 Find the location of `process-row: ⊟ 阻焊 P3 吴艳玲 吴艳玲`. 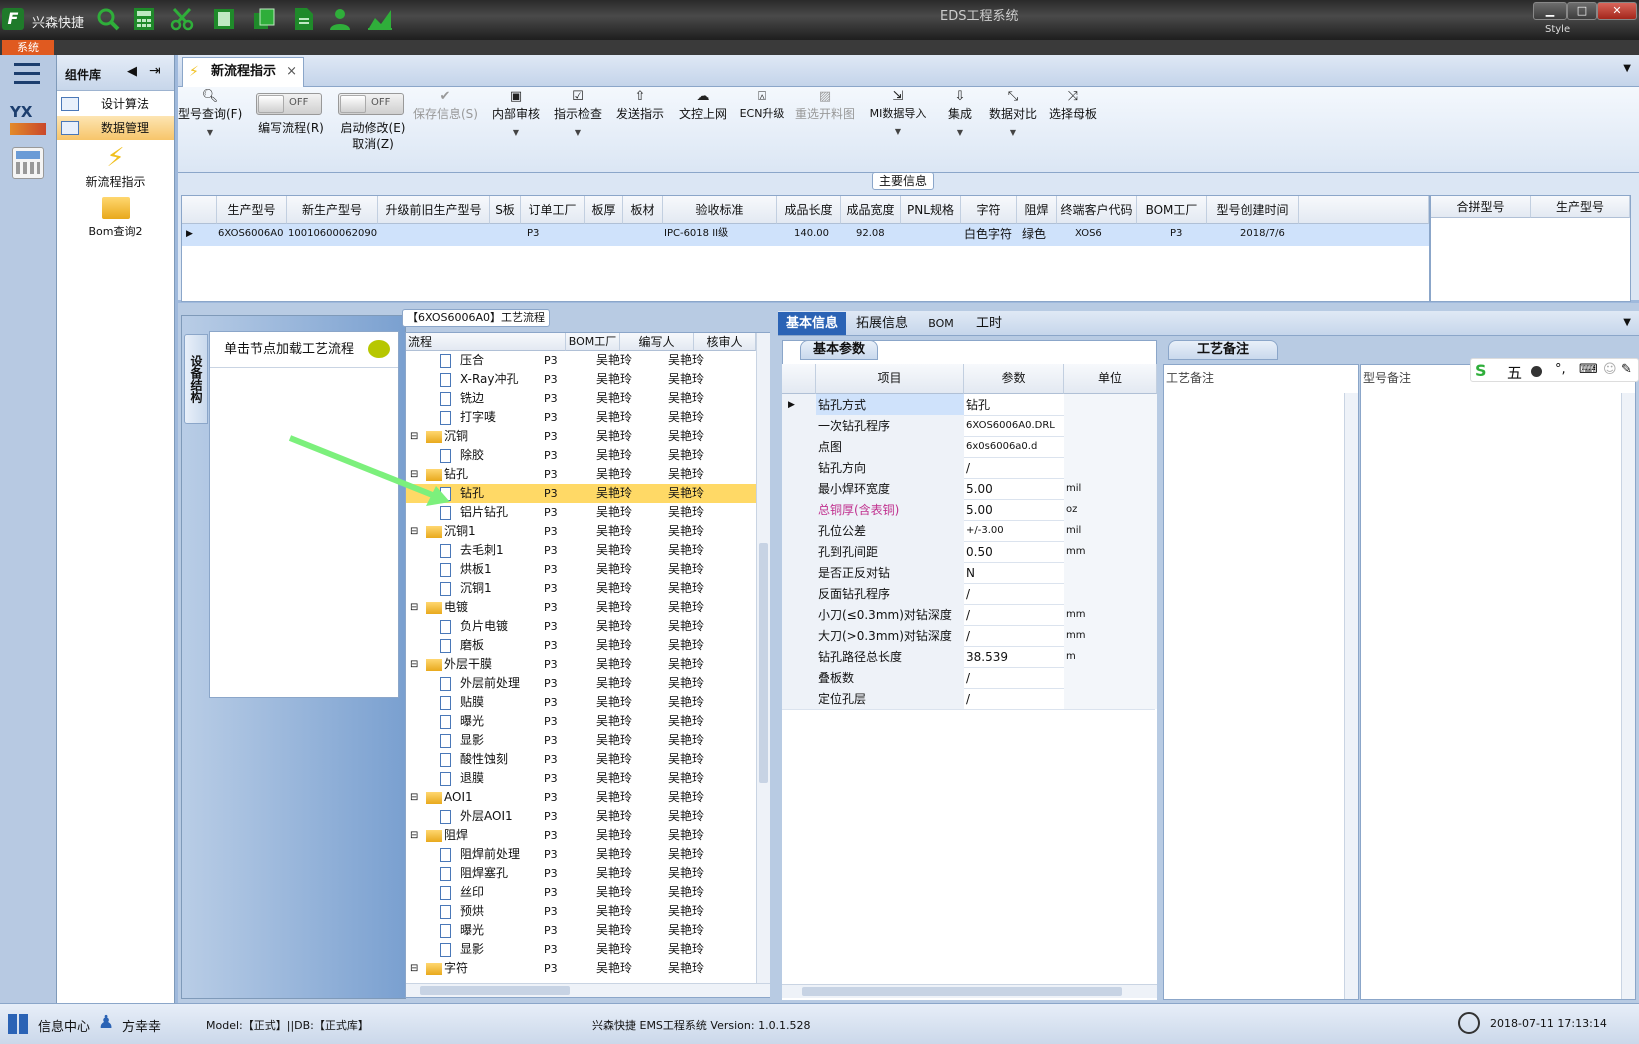

process-row: ⊟ 阻焊 P3 吴艳玲 吴艳玲 is located at coordinates (581, 835).